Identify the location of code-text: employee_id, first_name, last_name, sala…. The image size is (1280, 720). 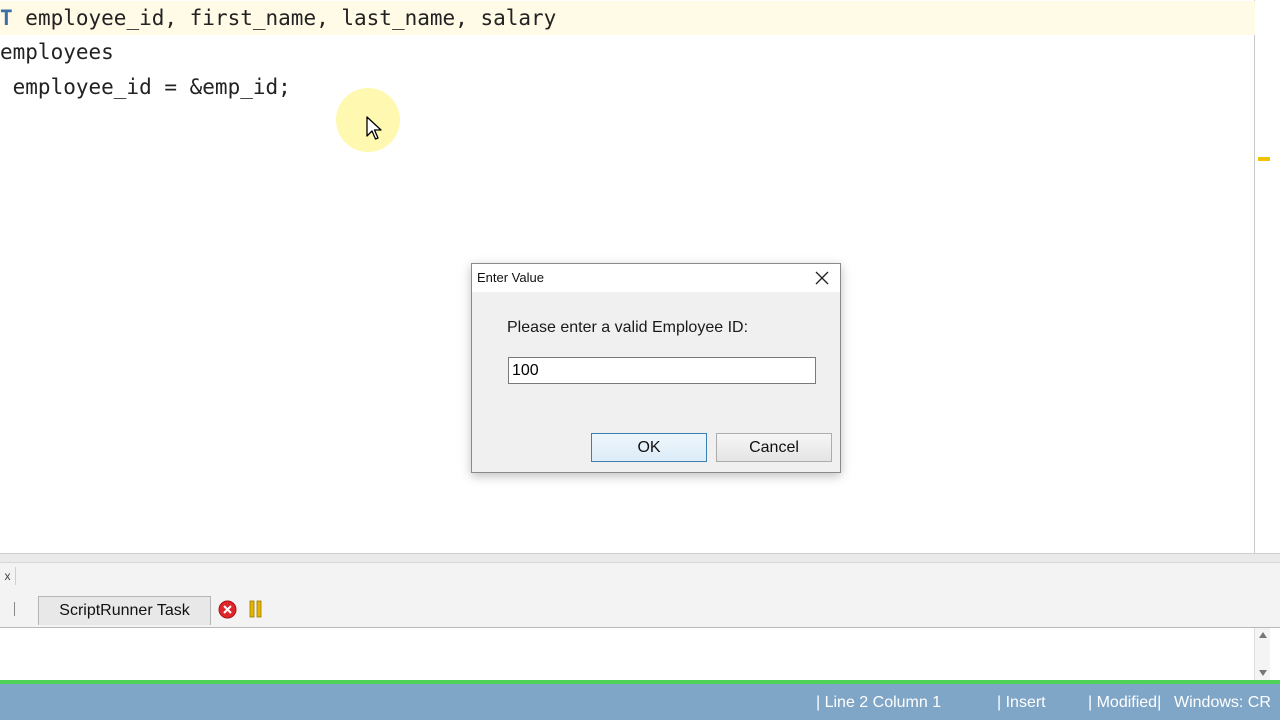
(284, 18).